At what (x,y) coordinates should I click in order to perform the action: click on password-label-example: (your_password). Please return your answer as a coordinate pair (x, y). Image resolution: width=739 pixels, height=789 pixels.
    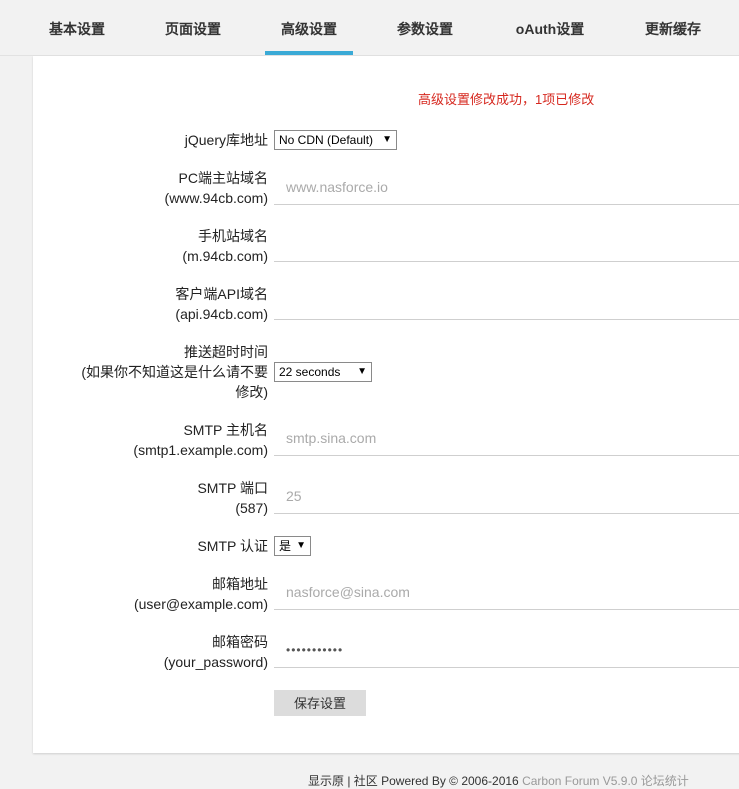
    Looking at the image, I should click on (215, 662).